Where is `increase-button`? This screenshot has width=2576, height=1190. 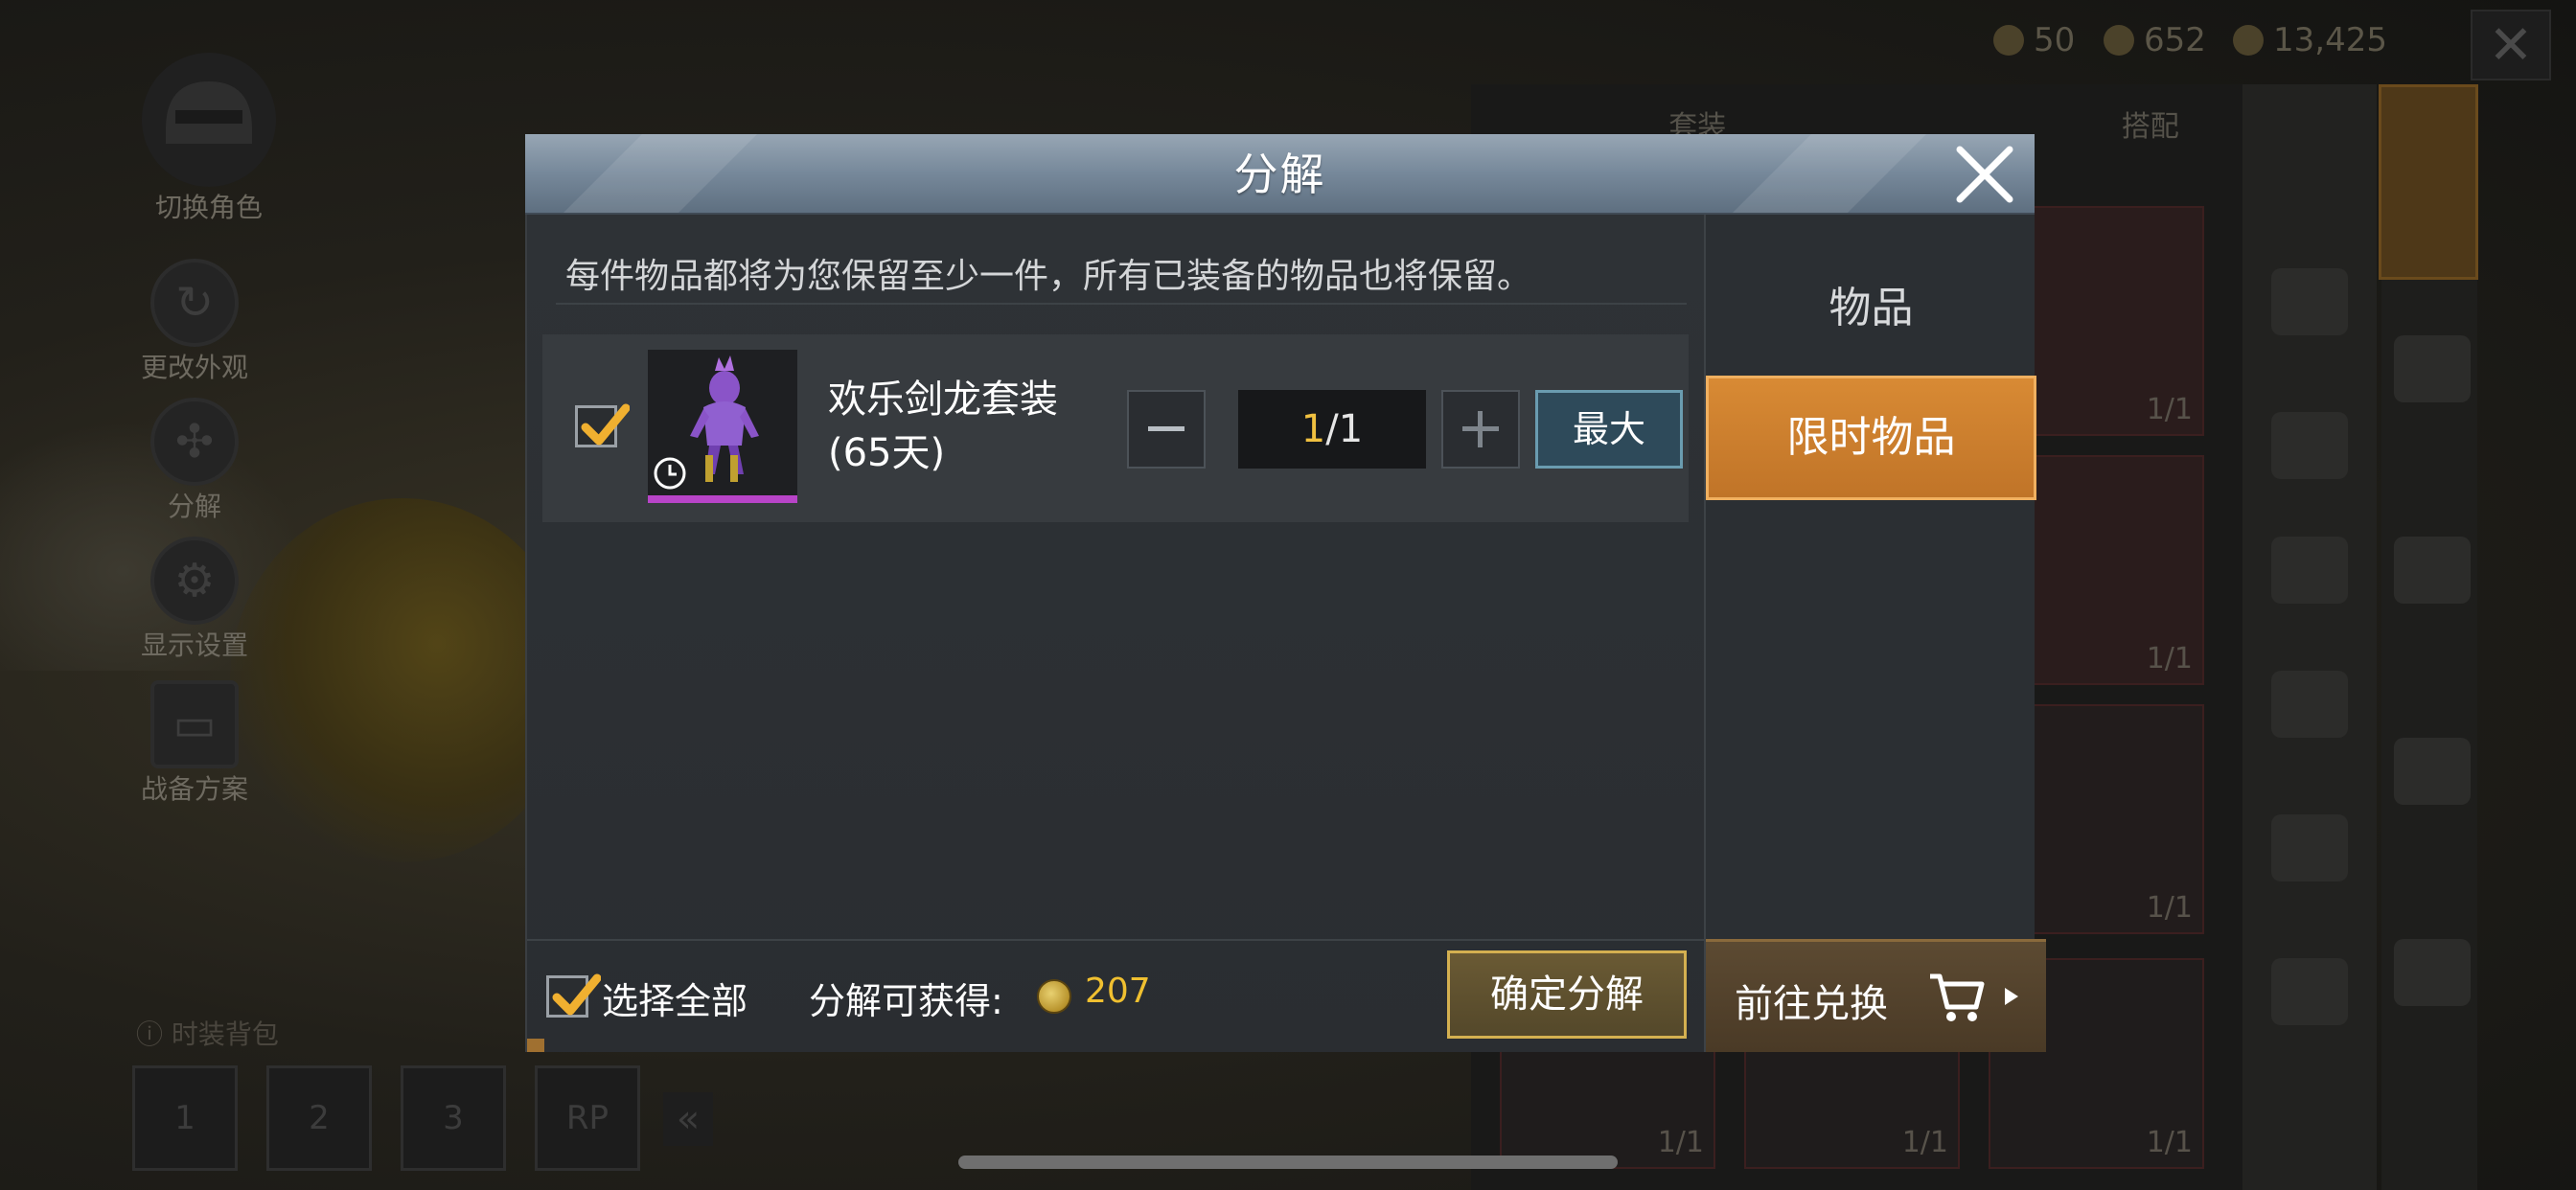
increase-button is located at coordinates (1480, 429).